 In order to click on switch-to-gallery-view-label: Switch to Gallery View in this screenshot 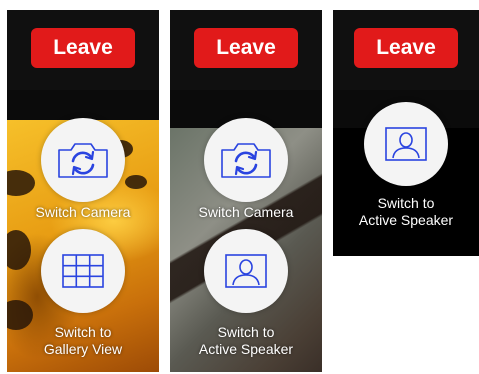, I will do `click(83, 340)`.